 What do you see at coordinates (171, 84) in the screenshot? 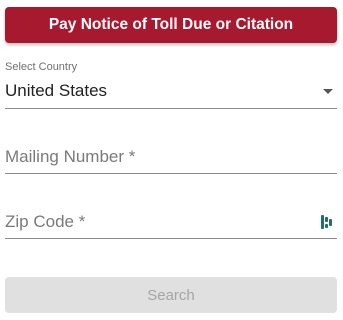
I see `country-select: Select Country United States` at bounding box center [171, 84].